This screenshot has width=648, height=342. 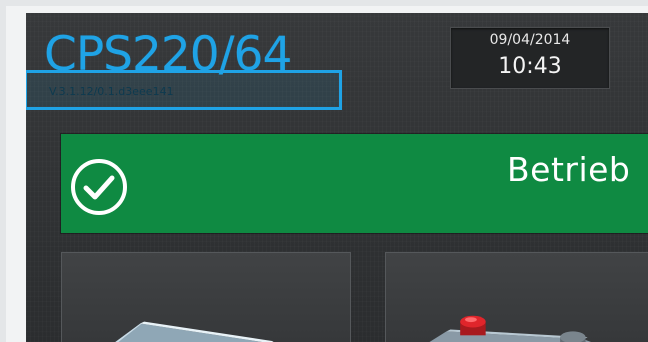 What do you see at coordinates (569, 169) in the screenshot?
I see `status-label: Betrieb` at bounding box center [569, 169].